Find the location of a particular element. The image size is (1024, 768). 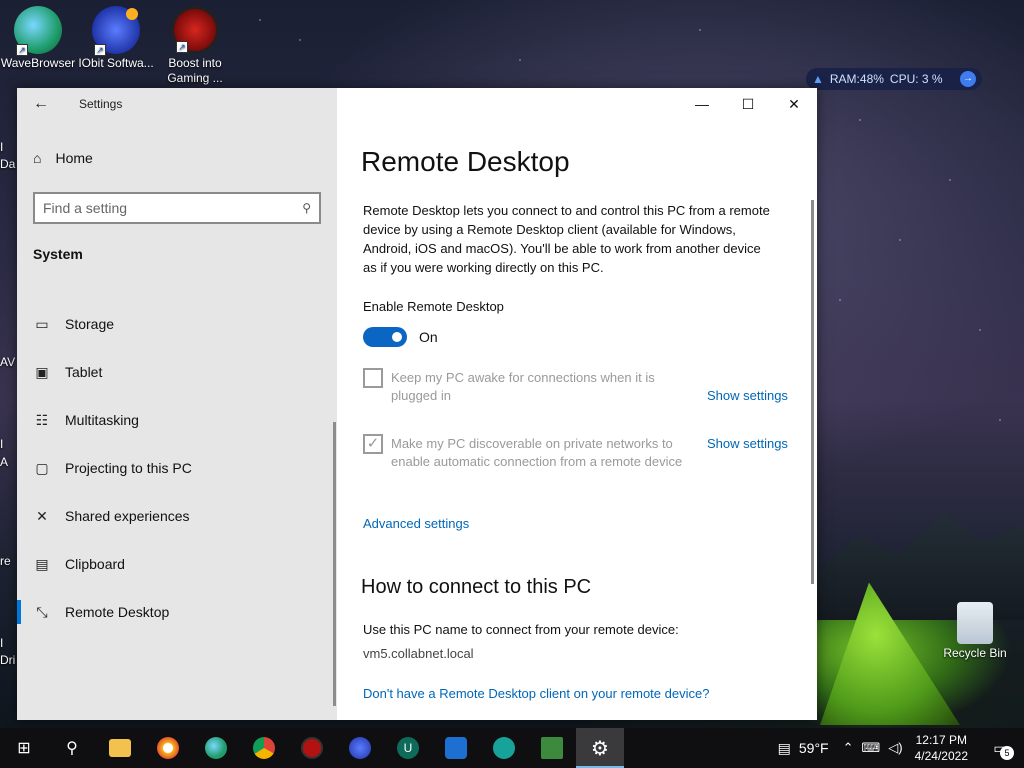

keep-awake-checkbox is located at coordinates (373, 378).